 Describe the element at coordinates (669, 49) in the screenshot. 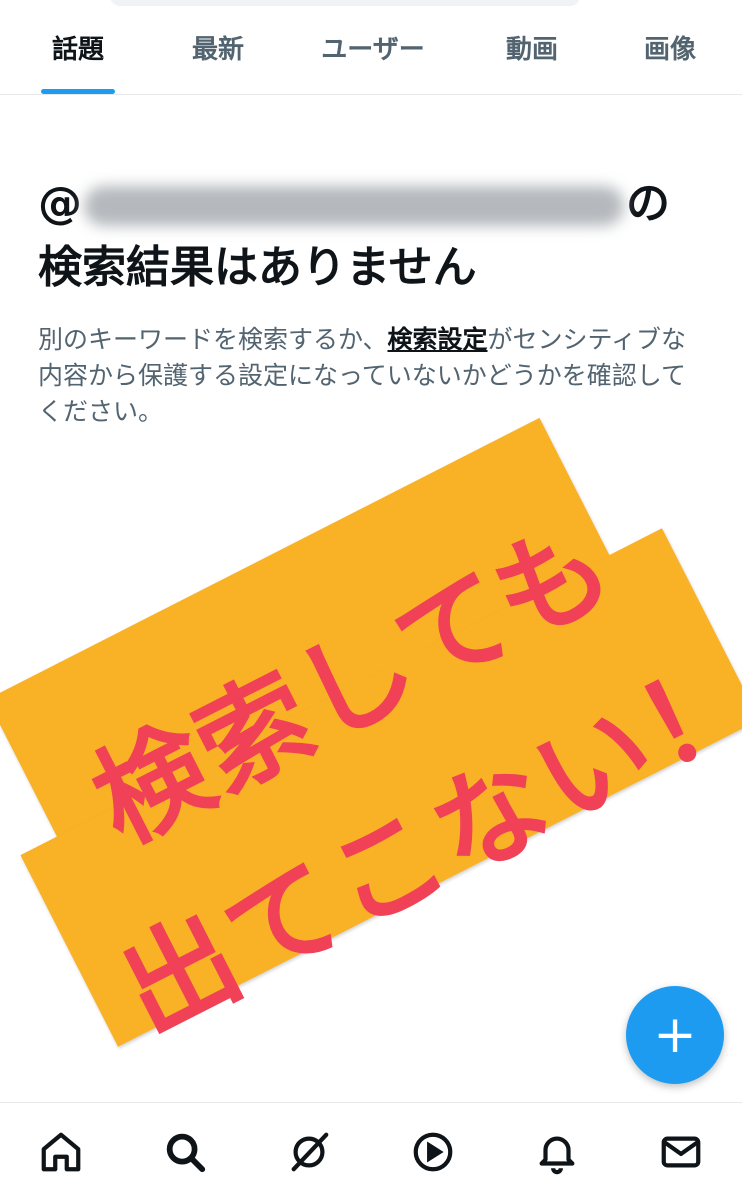

I see `tab-label: 画像` at that location.